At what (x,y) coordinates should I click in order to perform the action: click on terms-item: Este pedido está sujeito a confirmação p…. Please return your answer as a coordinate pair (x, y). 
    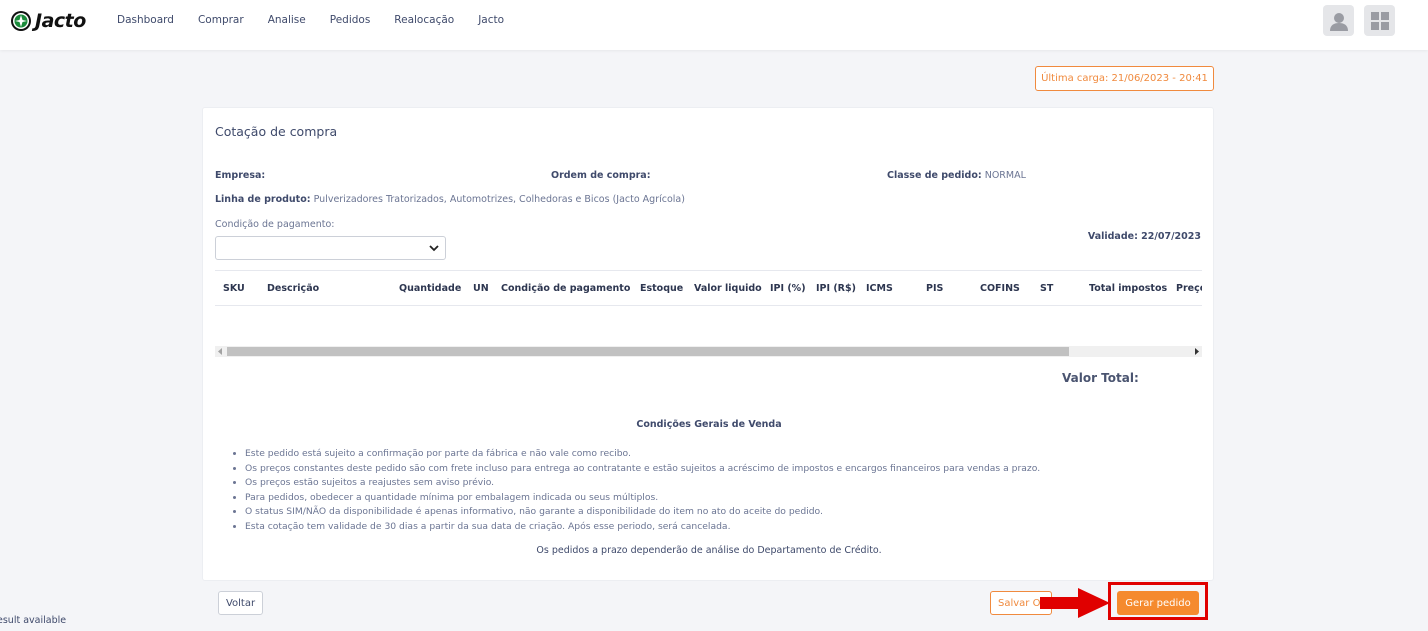
    Looking at the image, I should click on (642, 454).